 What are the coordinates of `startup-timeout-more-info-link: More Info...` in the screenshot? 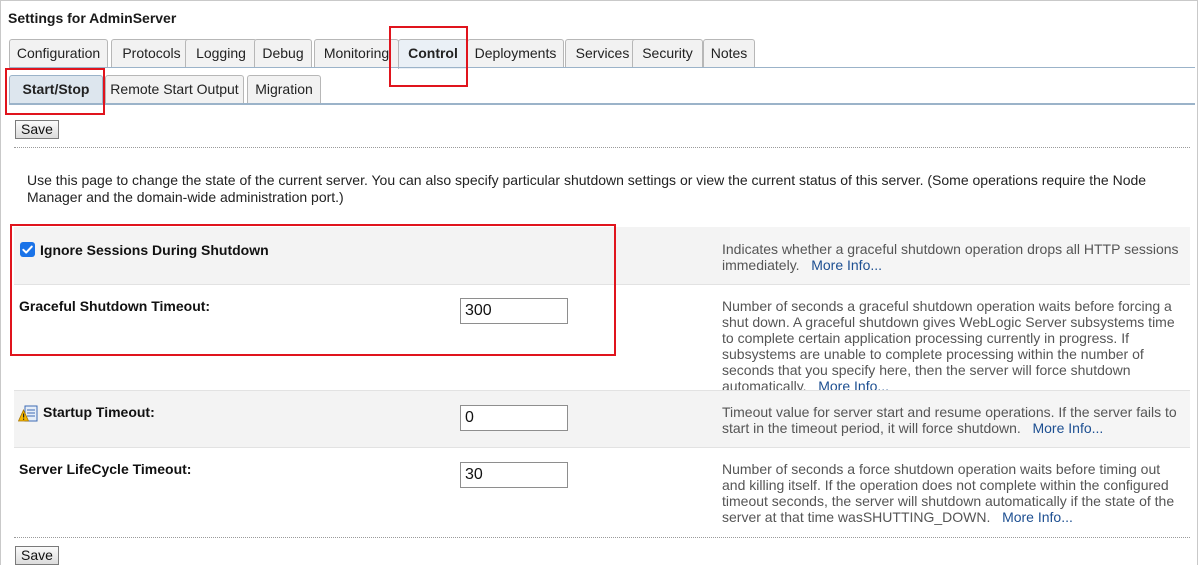 It's located at (1067, 428).